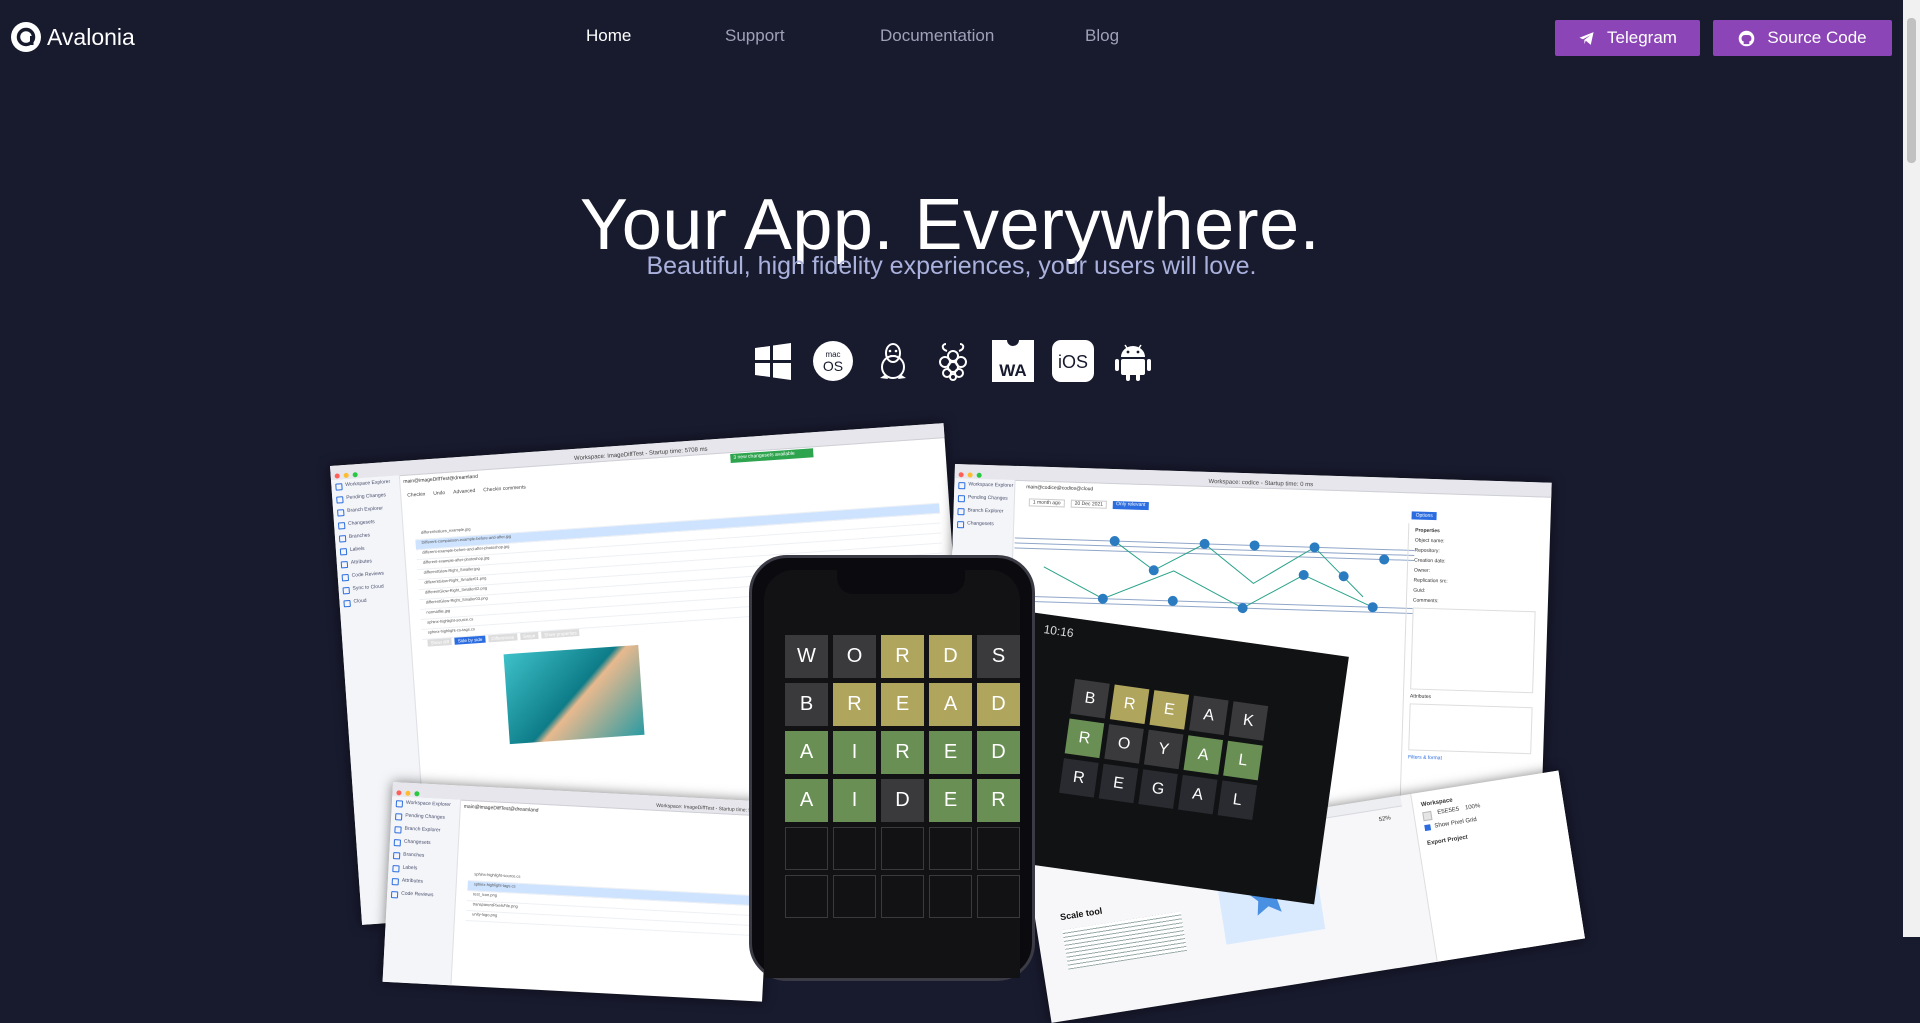  Describe the element at coordinates (1060, 488) in the screenshot. I see `branch-path: main@codice@codice@cloud` at that location.